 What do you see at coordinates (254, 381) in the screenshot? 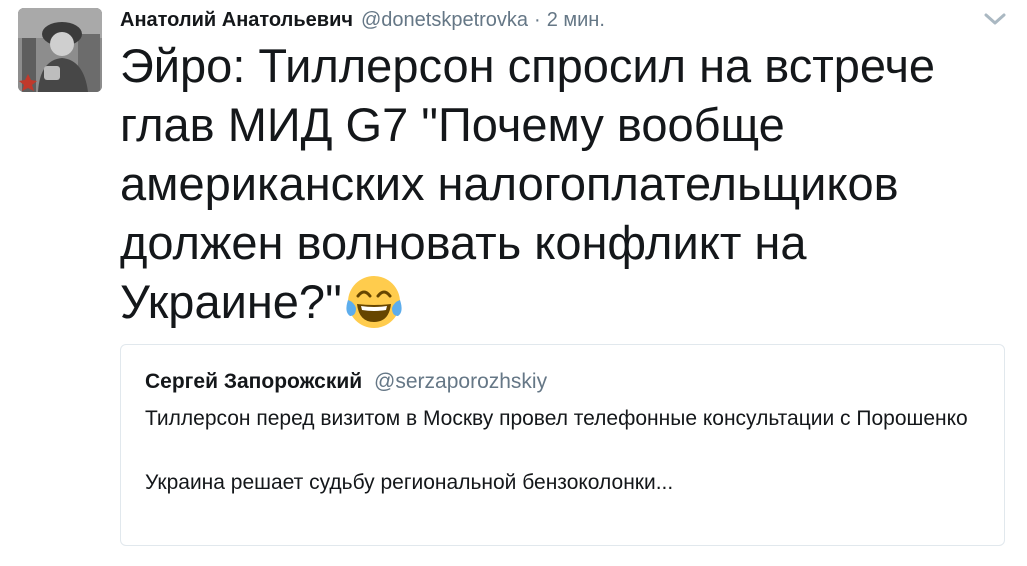
I see `quoted-author-name: Сергей Запорожский` at bounding box center [254, 381].